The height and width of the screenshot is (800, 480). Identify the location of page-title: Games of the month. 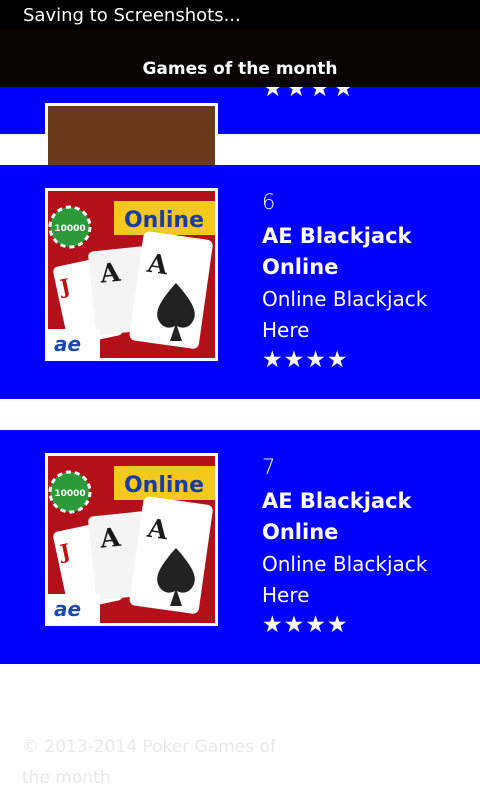
(240, 69).